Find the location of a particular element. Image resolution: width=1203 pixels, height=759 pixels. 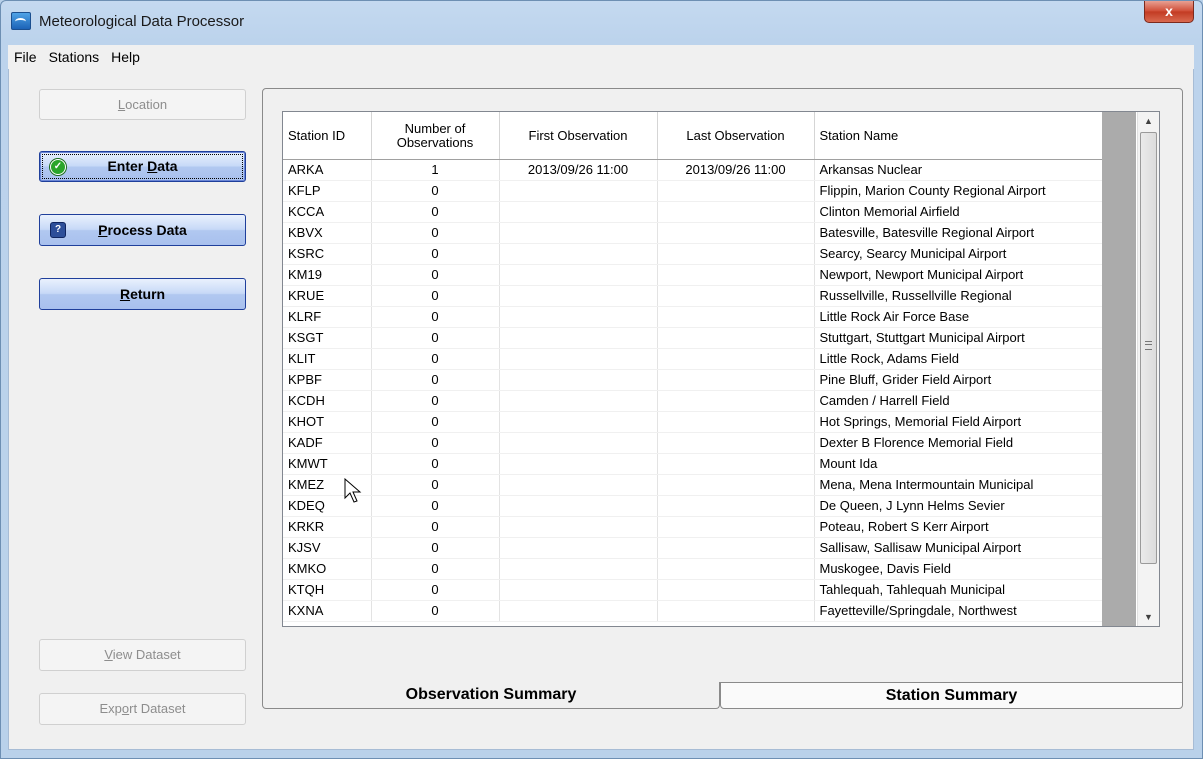

last-observation-cell: 2013/09/26 11:00 is located at coordinates (736, 170).